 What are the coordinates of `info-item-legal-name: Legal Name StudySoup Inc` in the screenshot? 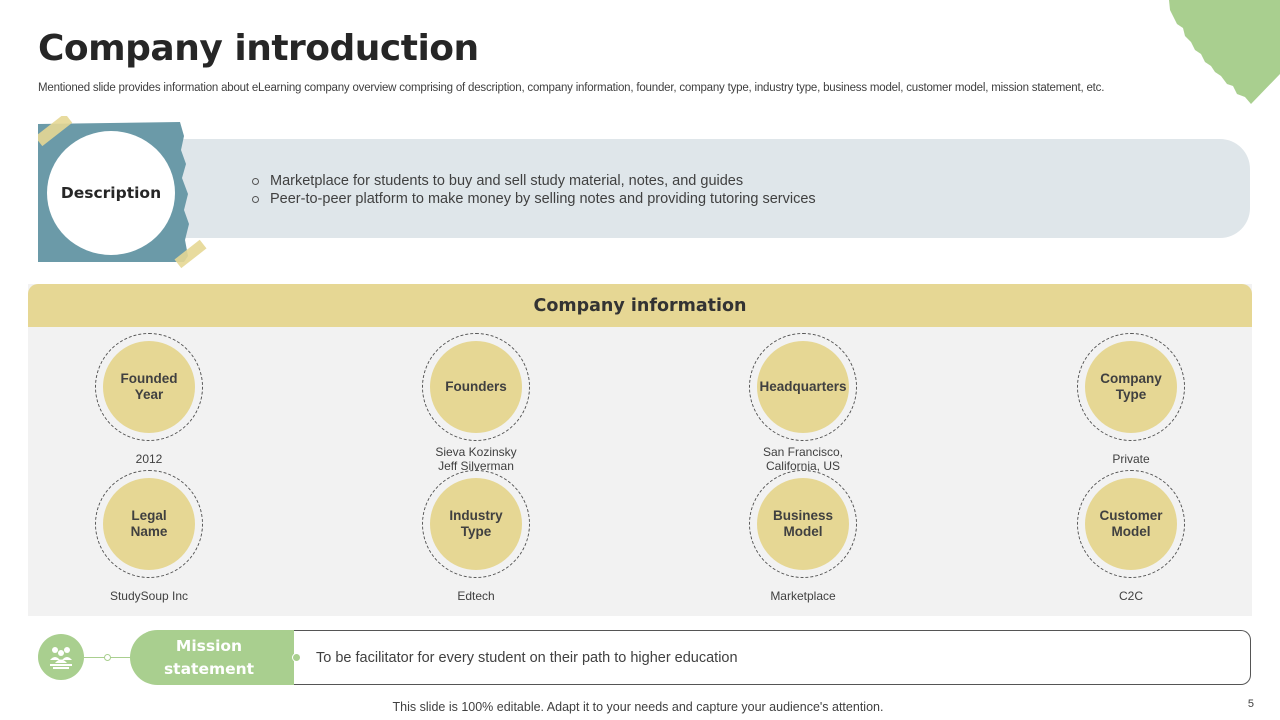 It's located at (149, 540).